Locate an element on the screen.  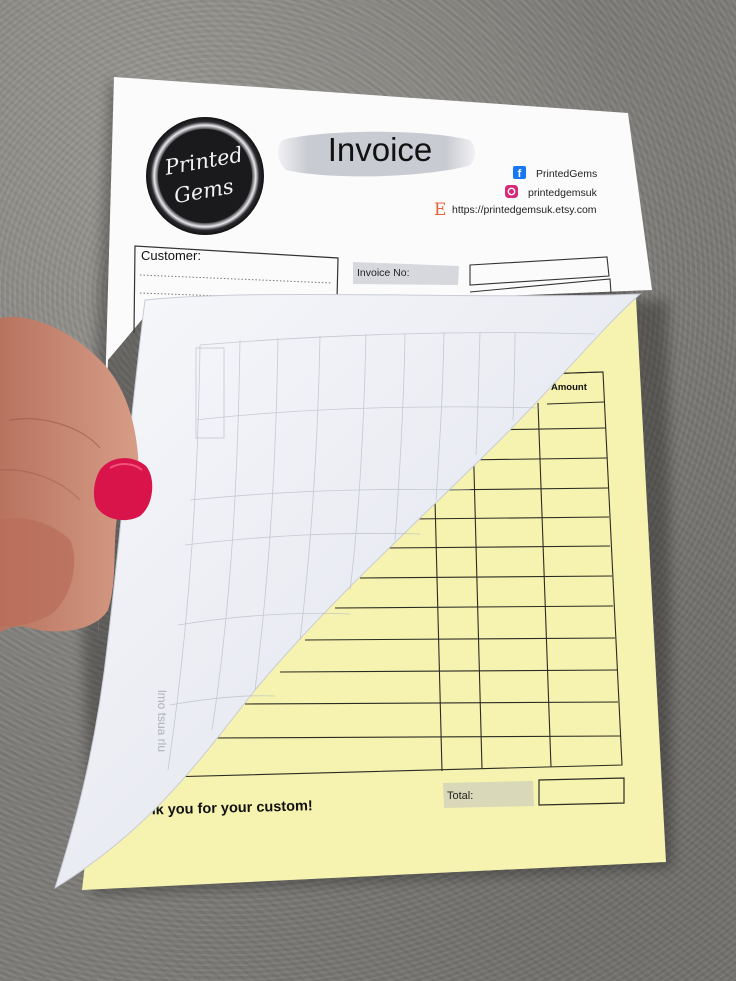
instagram-handle: printedgemsuk is located at coordinates (563, 193).